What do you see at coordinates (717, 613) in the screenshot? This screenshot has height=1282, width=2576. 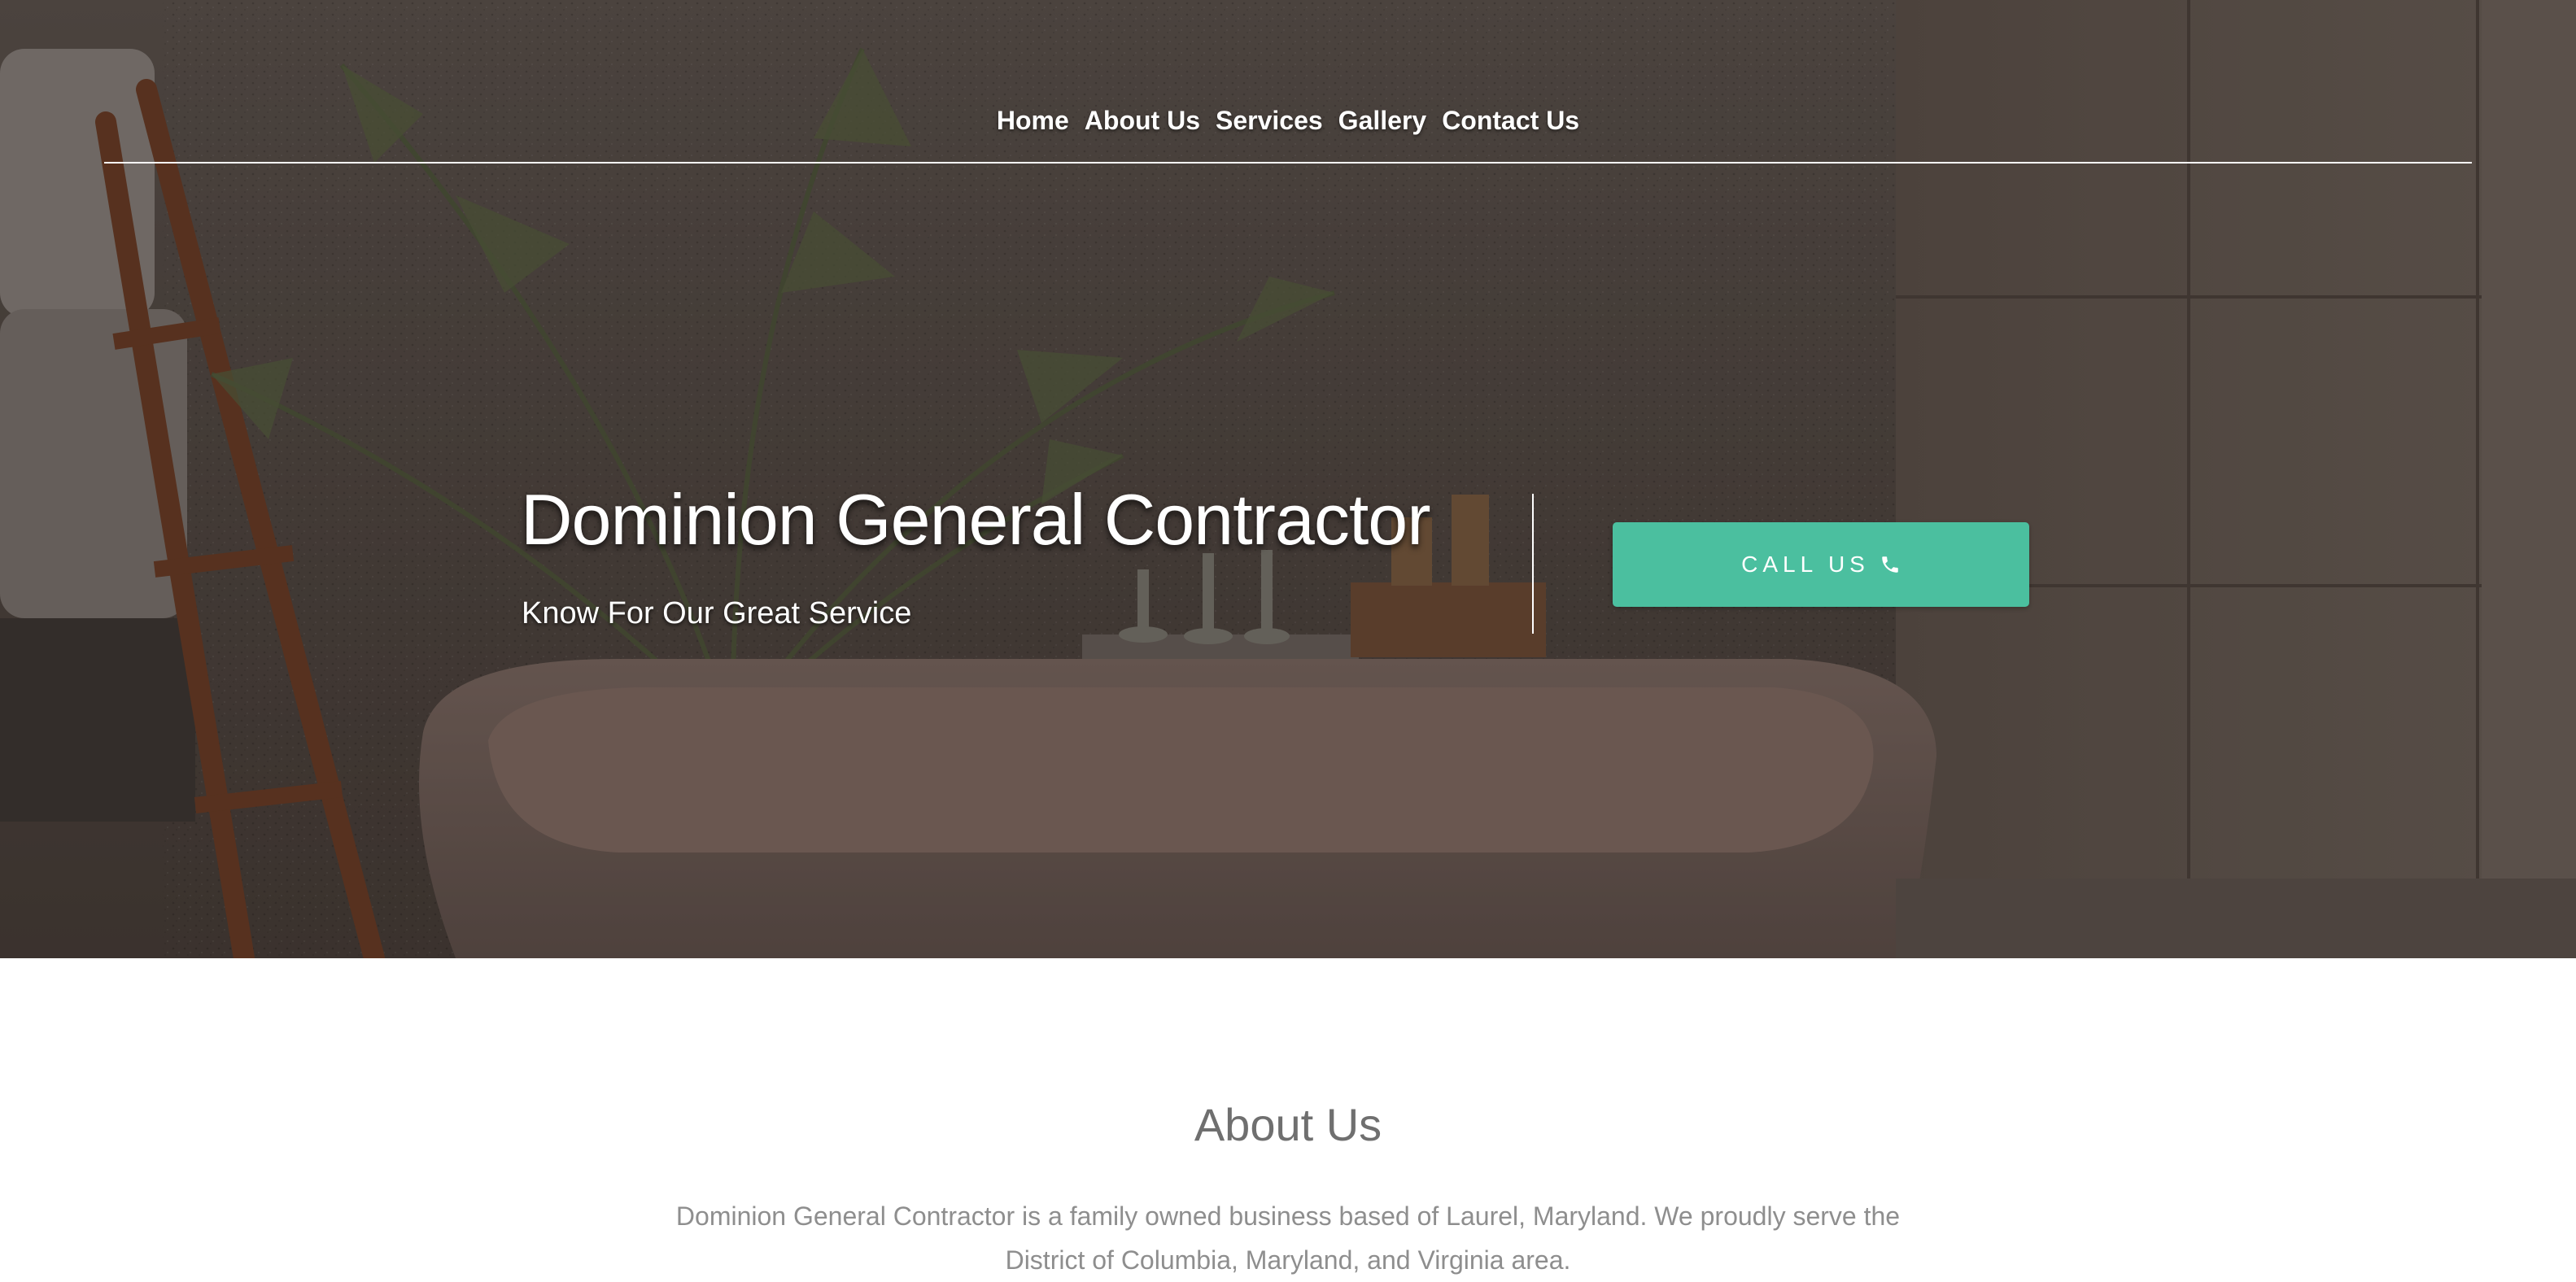 I see `hero-subtitle: Know For Our Great Service` at bounding box center [717, 613].